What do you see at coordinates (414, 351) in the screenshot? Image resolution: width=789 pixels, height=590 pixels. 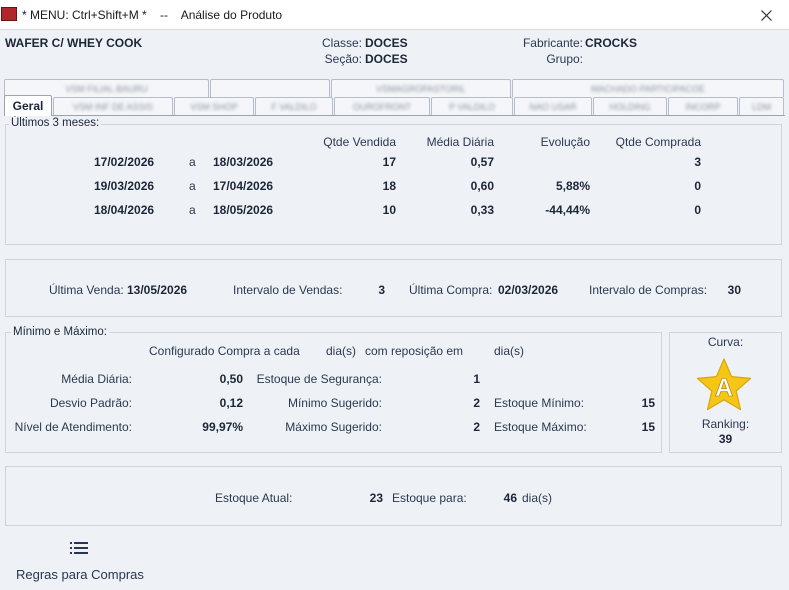 I see `reposicao-text: com reposição em` at bounding box center [414, 351].